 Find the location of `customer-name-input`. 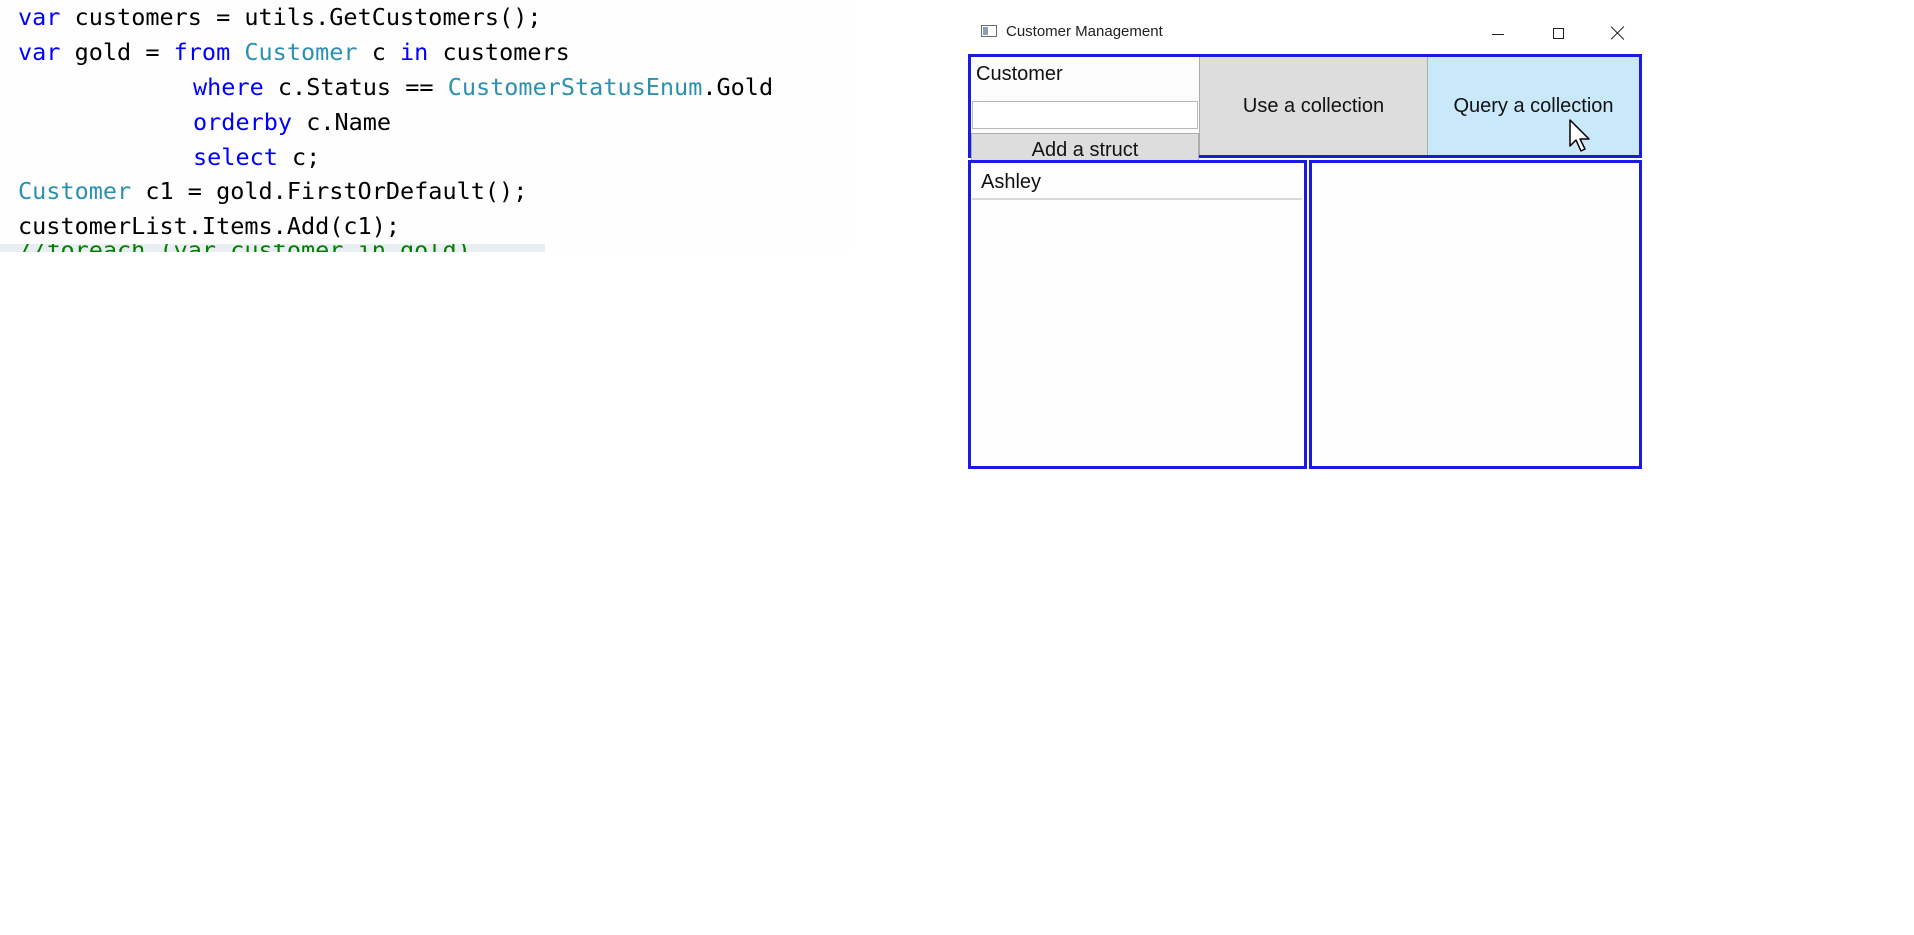

customer-name-input is located at coordinates (1085, 115).